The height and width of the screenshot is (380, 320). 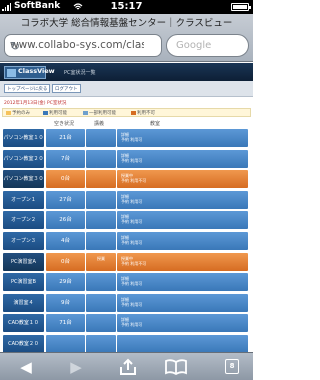 I want to click on room-row: オープン１ 27台 詳細 予約 利用可, so click(x=126, y=200).